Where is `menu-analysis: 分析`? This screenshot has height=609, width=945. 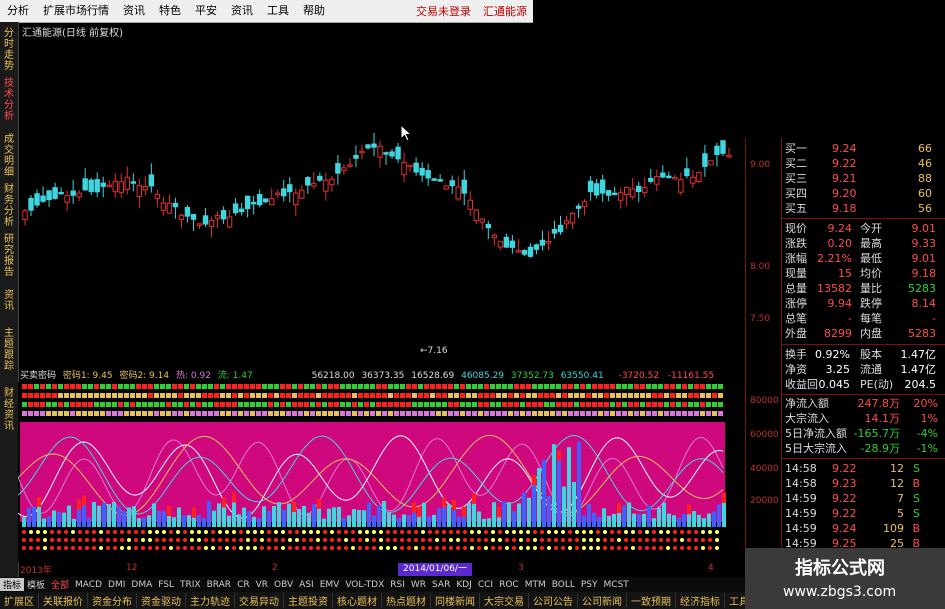
menu-analysis: 分析 is located at coordinates (18, 11).